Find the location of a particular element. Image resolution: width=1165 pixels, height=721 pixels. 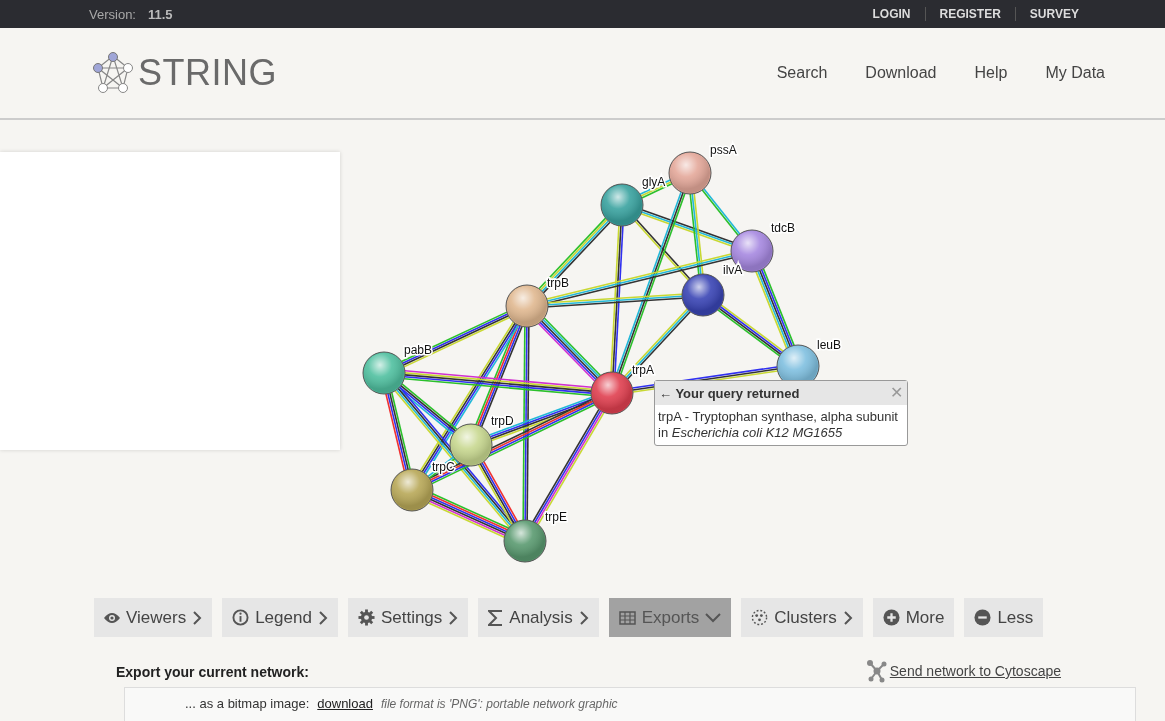

node-label: trpE is located at coordinates (556, 517).